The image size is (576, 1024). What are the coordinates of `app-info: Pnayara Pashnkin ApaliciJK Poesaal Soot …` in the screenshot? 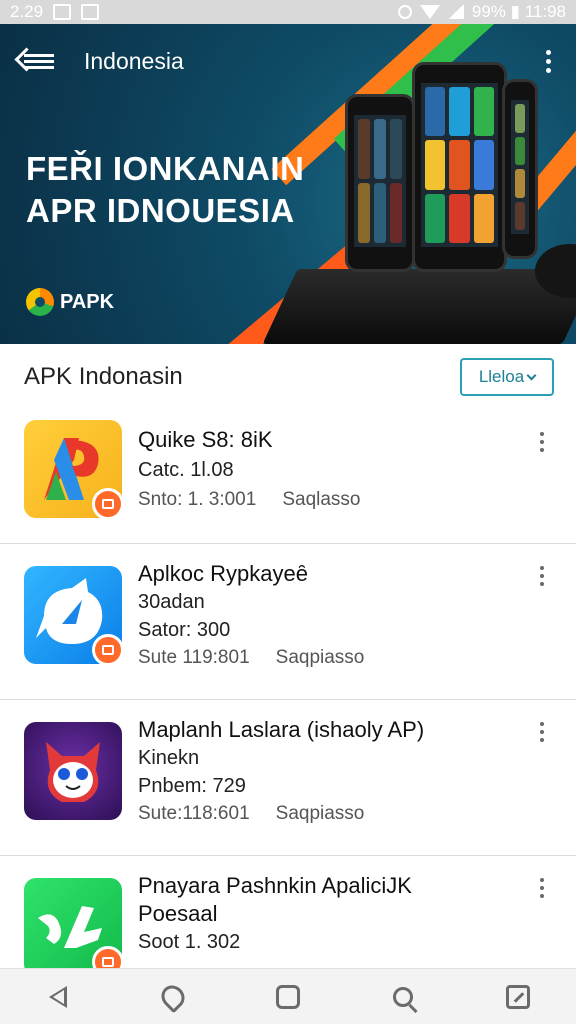 It's located at (322, 914).